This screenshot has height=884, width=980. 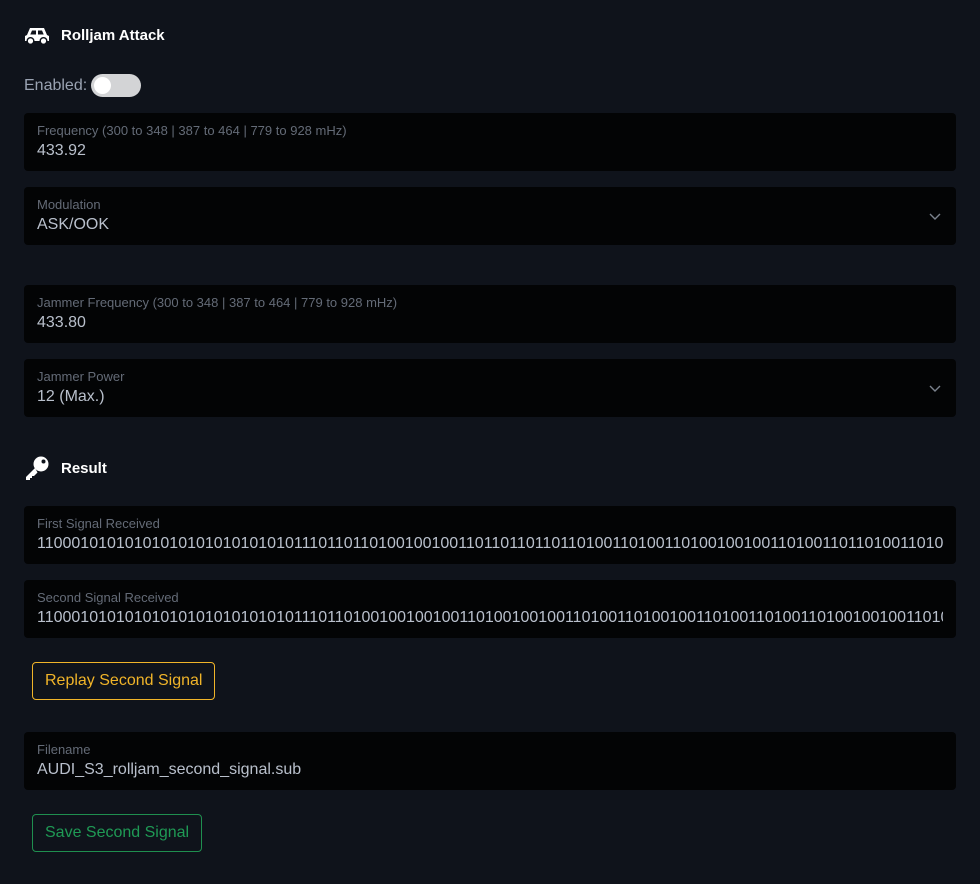 I want to click on modulation-select: Modulation ASK/OOK, so click(x=490, y=216).